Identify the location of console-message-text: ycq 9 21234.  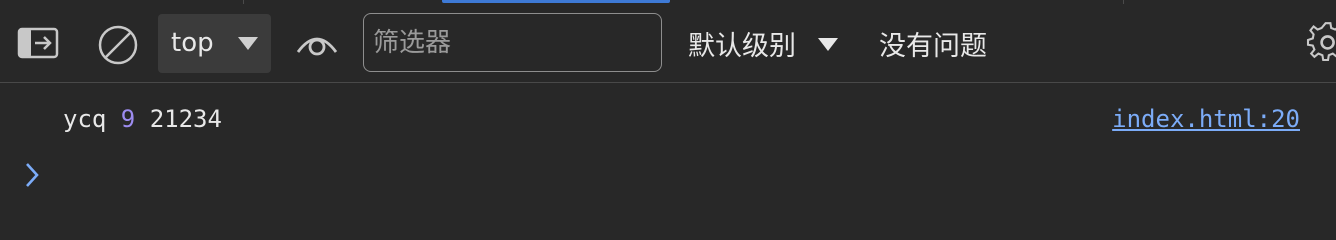
(142, 119).